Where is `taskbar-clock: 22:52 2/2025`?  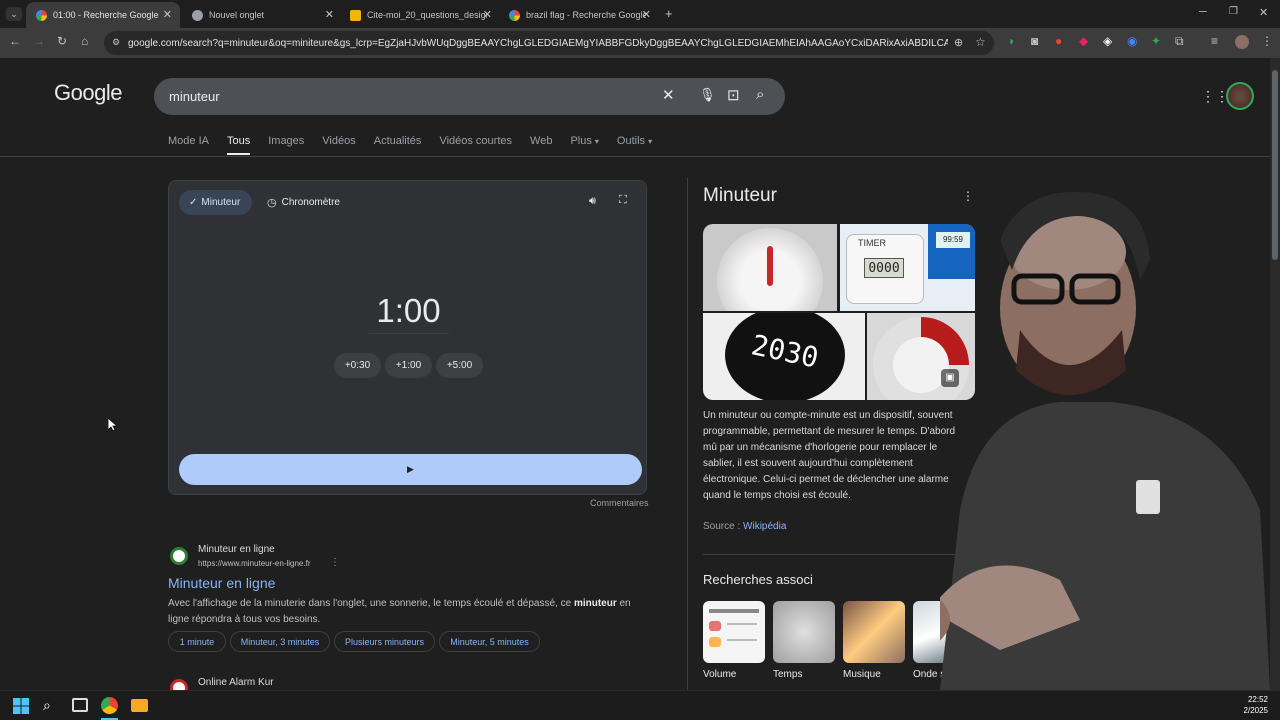 taskbar-clock: 22:52 2/2025 is located at coordinates (1256, 705).